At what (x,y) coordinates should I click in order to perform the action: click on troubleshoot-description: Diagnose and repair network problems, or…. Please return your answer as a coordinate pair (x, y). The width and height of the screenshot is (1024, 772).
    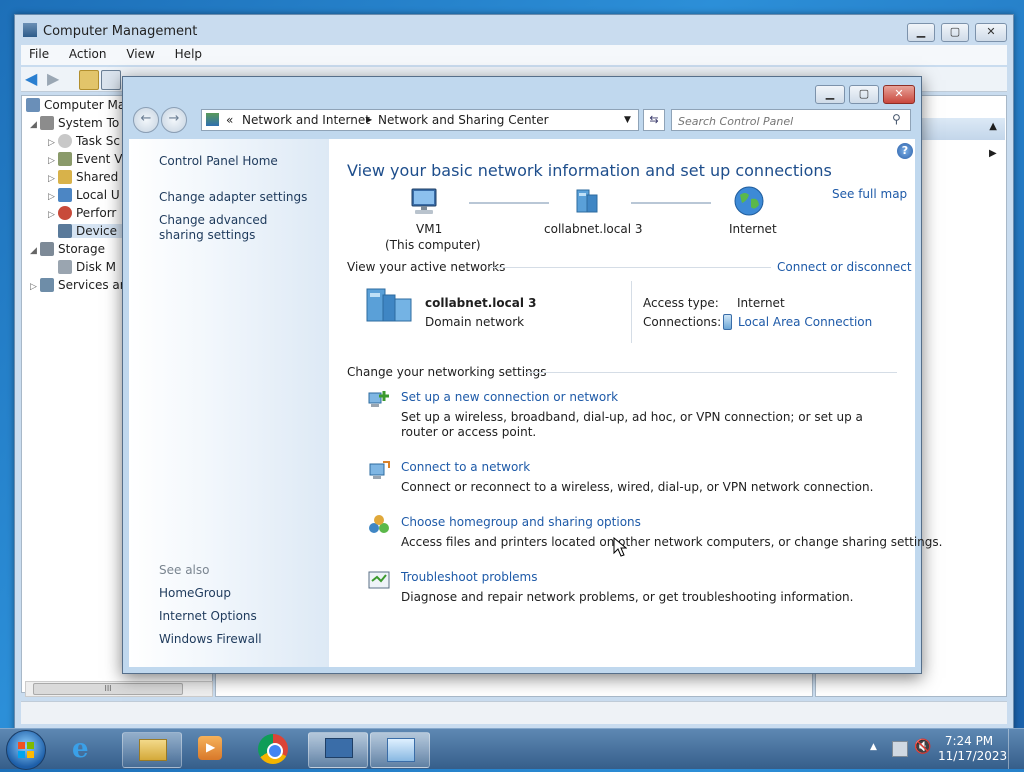
    Looking at the image, I should click on (627, 597).